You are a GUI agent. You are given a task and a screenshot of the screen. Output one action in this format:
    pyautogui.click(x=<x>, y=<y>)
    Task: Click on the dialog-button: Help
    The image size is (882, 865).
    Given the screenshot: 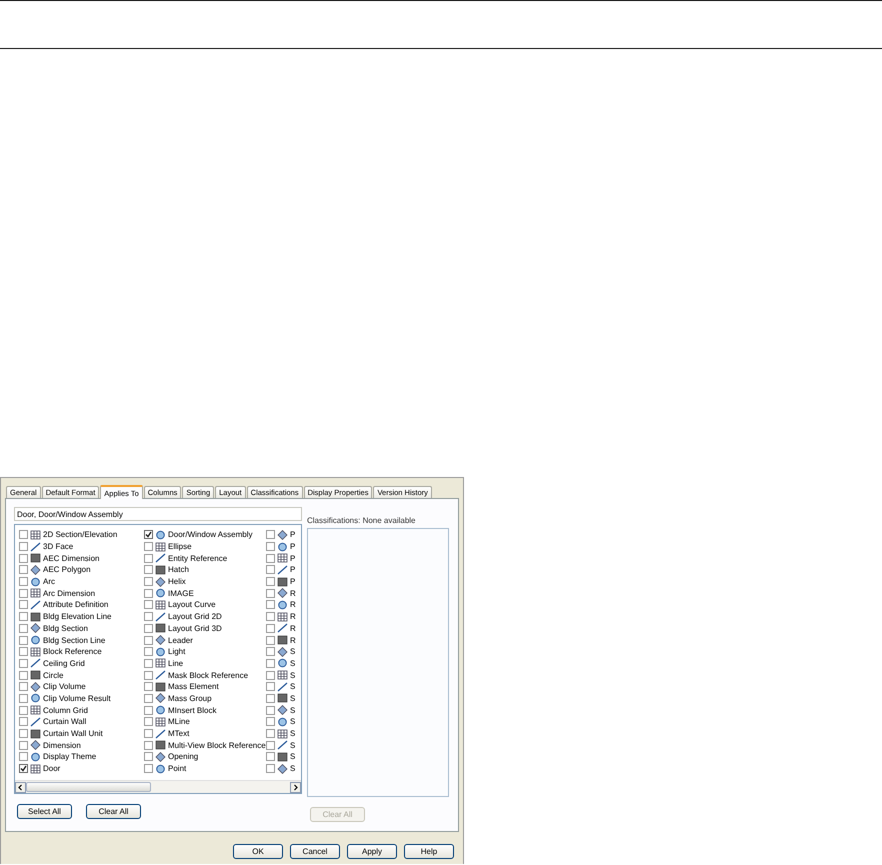 What is the action you would take?
    pyautogui.click(x=429, y=851)
    